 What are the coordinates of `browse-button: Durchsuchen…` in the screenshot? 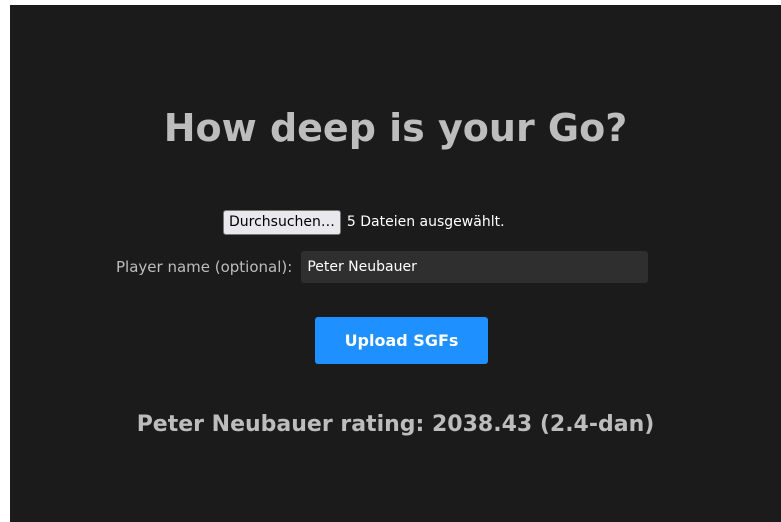 It's located at (282, 222).